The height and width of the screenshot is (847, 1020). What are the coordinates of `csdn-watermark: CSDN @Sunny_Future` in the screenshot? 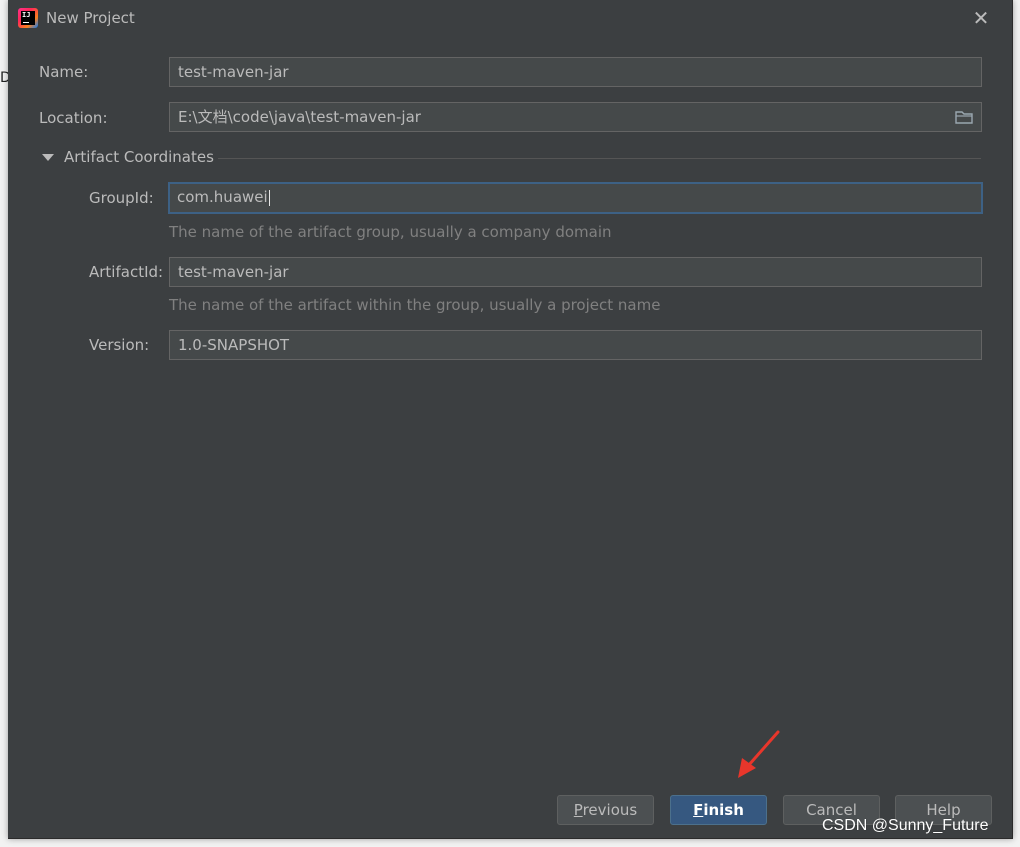 It's located at (905, 825).